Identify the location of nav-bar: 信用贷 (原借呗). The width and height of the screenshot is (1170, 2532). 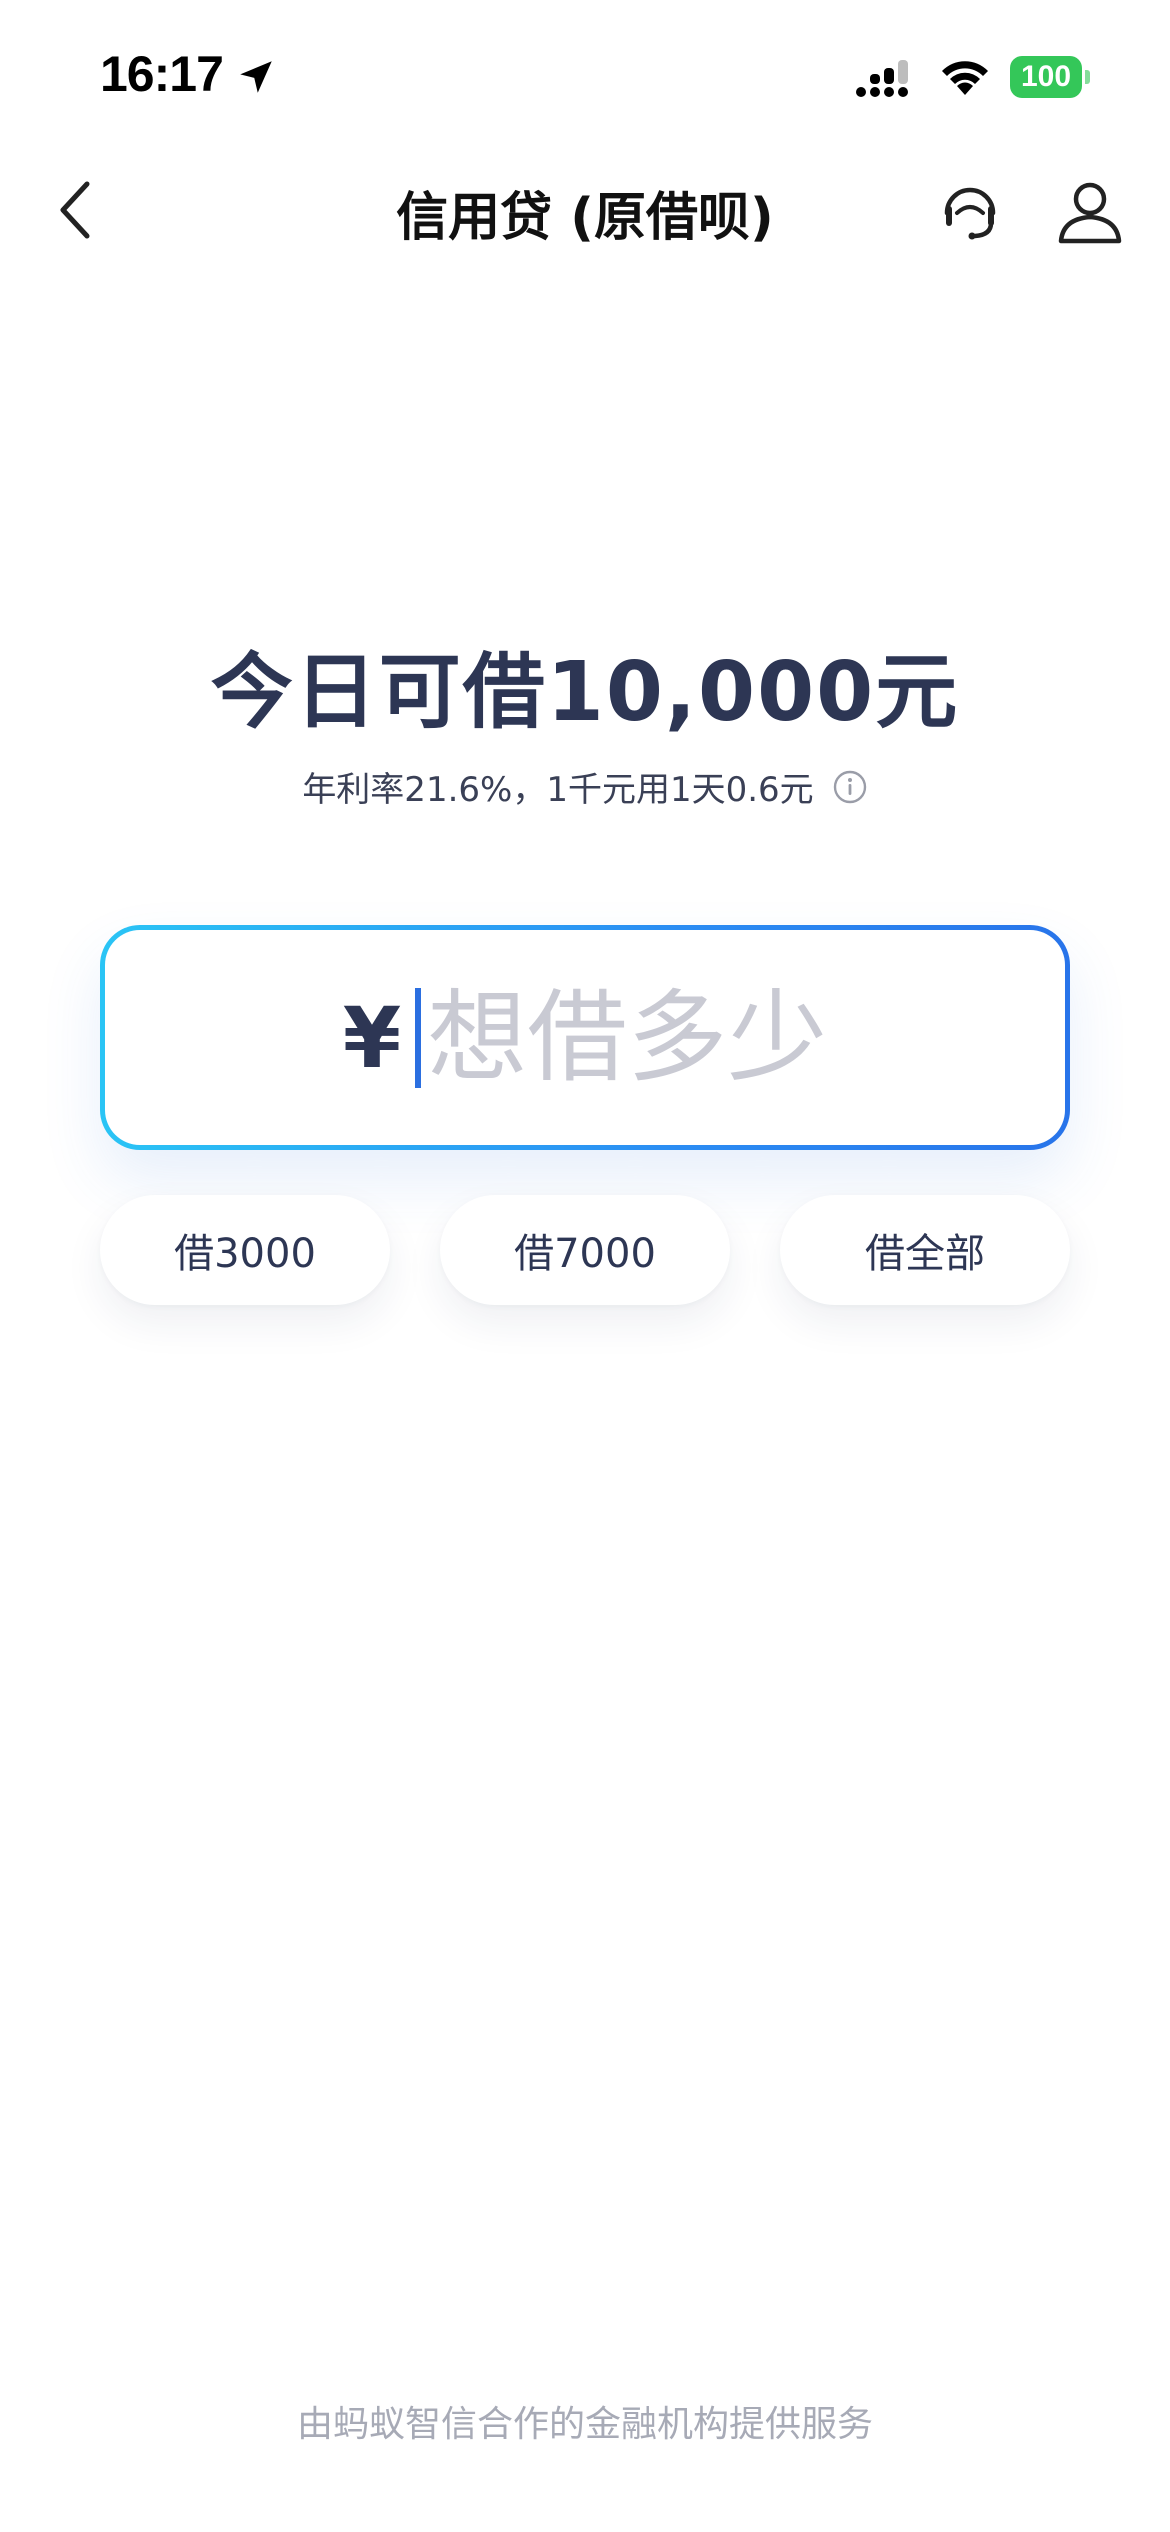
(585, 210).